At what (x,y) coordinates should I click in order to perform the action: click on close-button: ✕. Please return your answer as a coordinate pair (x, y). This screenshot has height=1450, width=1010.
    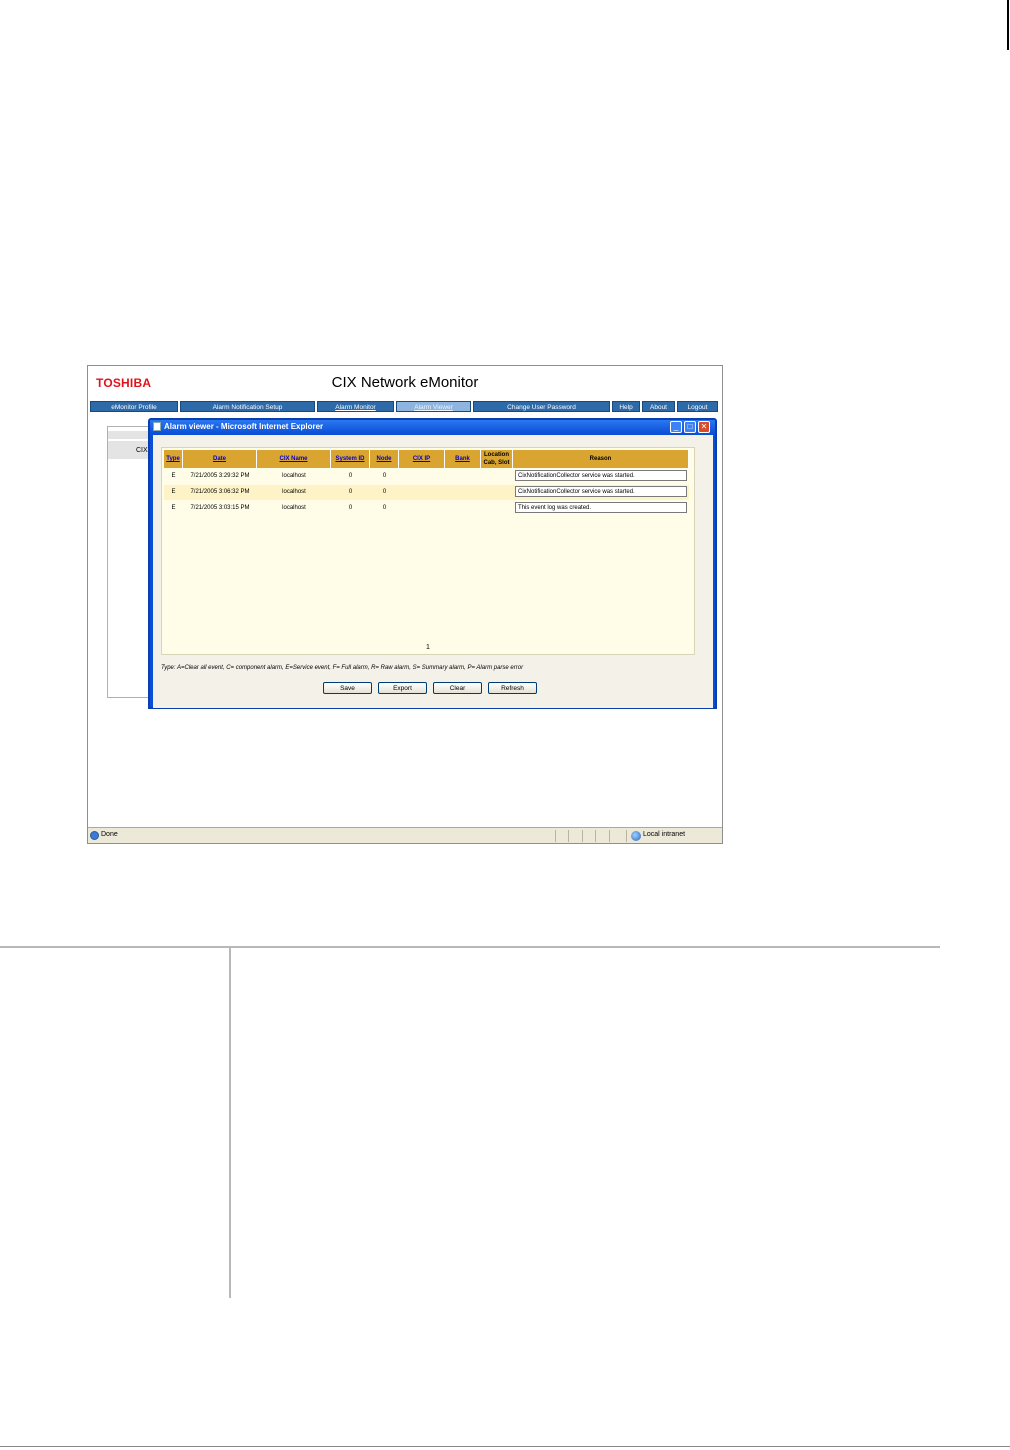
    Looking at the image, I should click on (704, 427).